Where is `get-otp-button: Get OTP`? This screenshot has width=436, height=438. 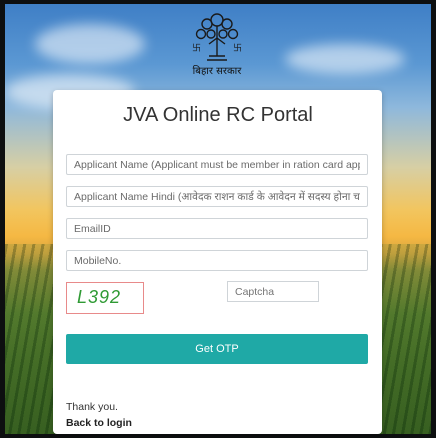 get-otp-button: Get OTP is located at coordinates (217, 349).